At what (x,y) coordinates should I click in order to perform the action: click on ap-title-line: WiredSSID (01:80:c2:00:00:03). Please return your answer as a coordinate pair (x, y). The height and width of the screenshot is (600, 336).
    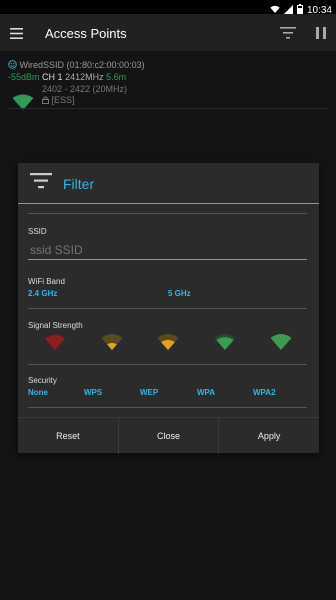
    Looking at the image, I should click on (76, 65).